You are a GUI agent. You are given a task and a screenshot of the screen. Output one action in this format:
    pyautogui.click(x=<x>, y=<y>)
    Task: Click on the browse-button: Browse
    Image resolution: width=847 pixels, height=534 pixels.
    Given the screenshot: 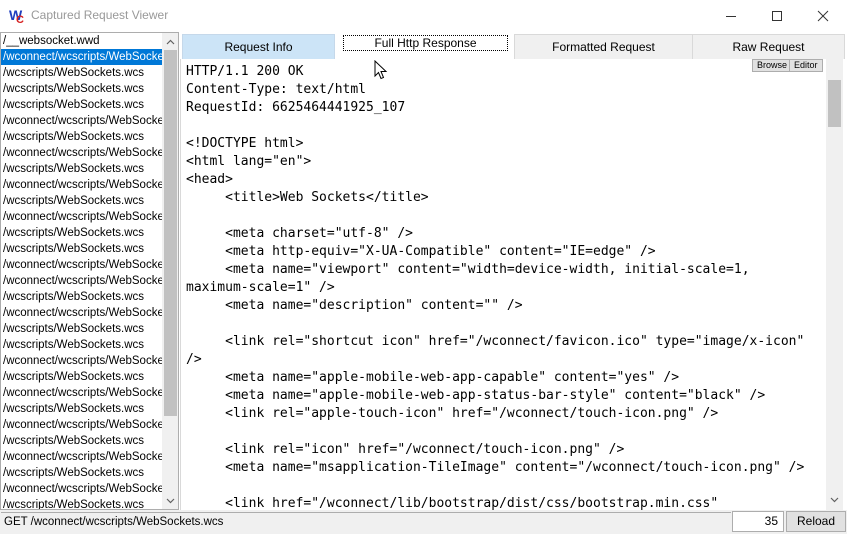 What is the action you would take?
    pyautogui.click(x=772, y=65)
    